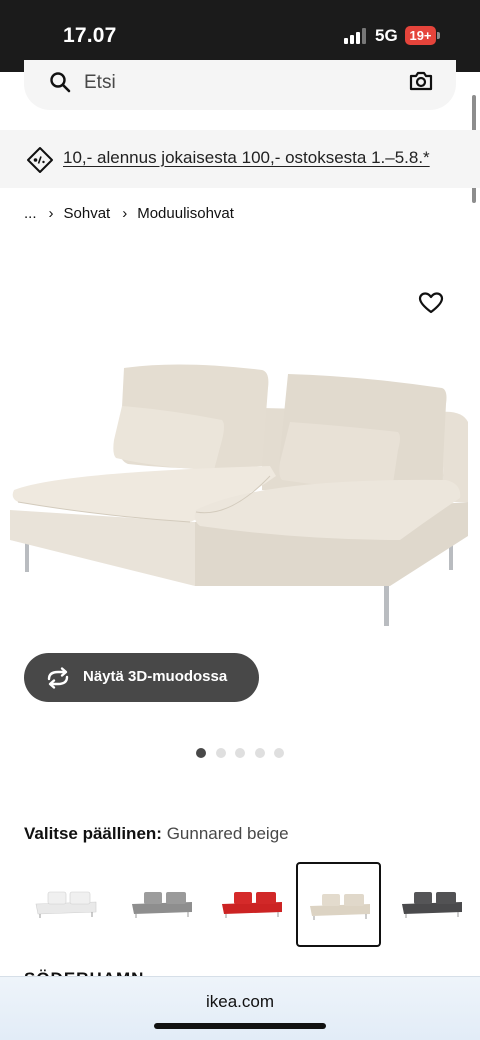 This screenshot has height=1040, width=480. I want to click on cover-label: Valitse päällinen:, so click(93, 833).